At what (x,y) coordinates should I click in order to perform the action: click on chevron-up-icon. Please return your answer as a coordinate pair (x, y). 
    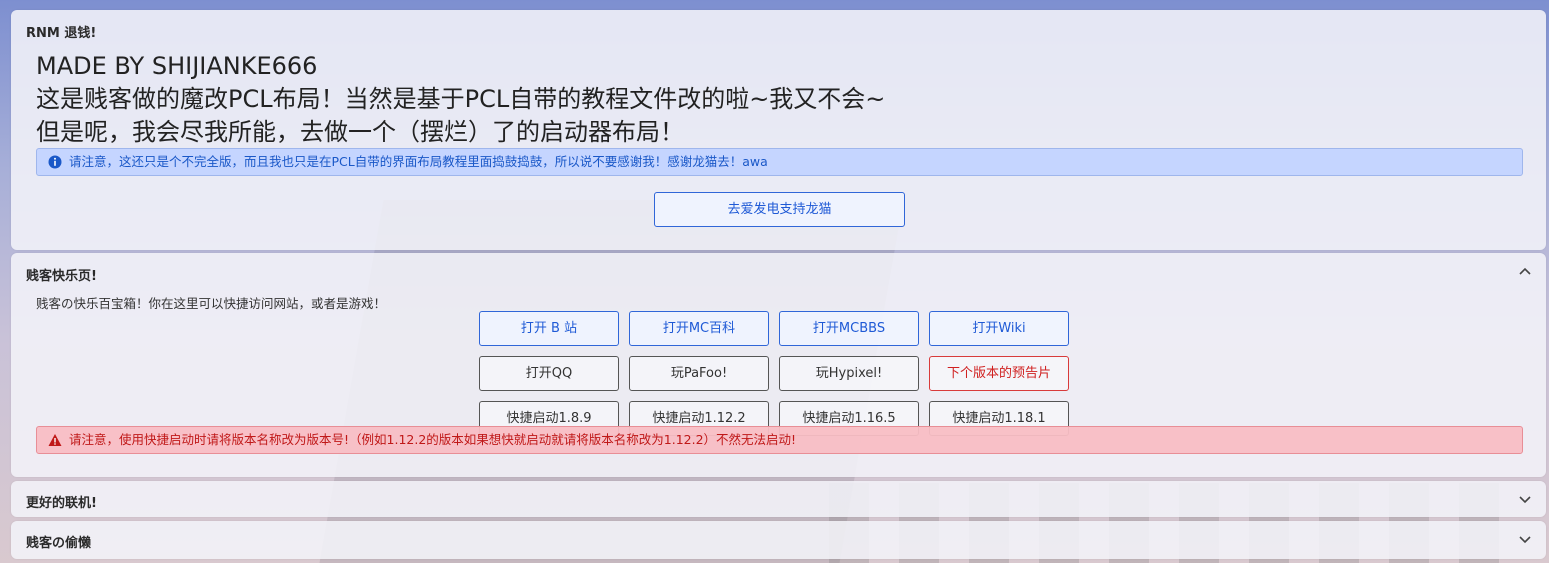
    Looking at the image, I should click on (1525, 272).